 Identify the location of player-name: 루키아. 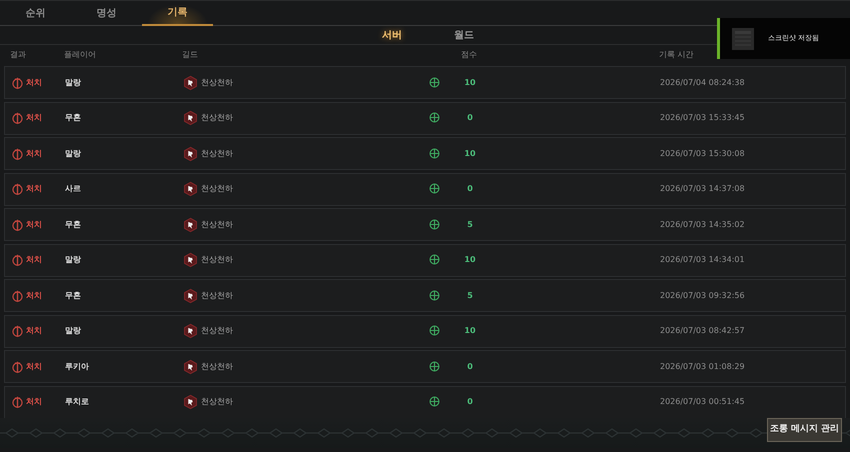
(77, 366).